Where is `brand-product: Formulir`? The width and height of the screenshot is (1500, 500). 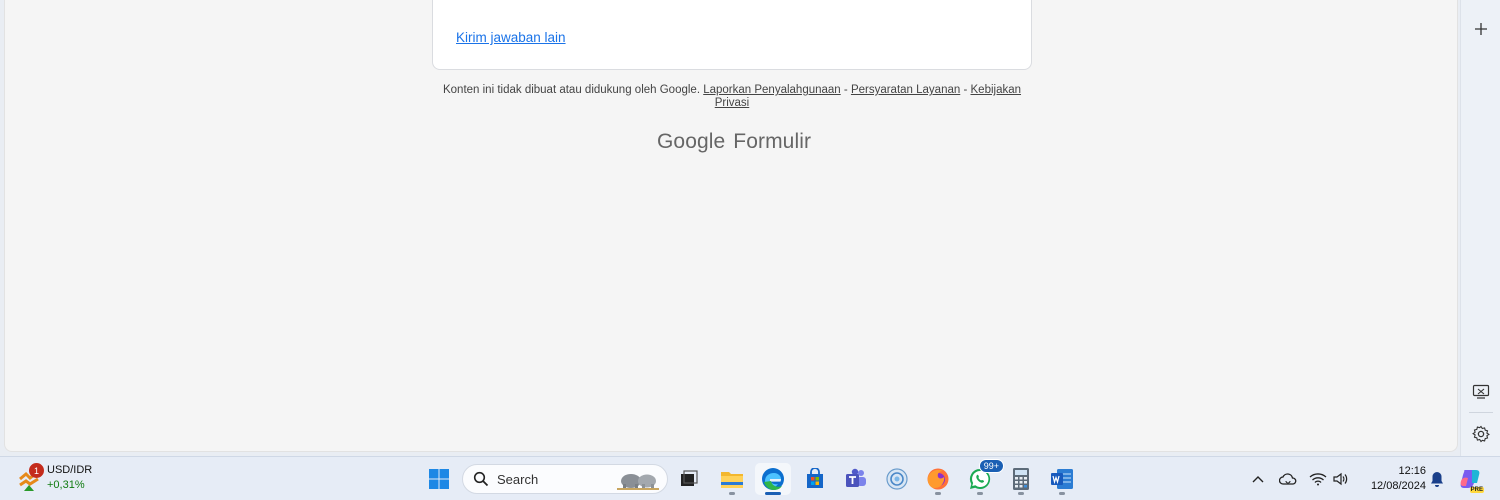 brand-product: Formulir is located at coordinates (772, 141).